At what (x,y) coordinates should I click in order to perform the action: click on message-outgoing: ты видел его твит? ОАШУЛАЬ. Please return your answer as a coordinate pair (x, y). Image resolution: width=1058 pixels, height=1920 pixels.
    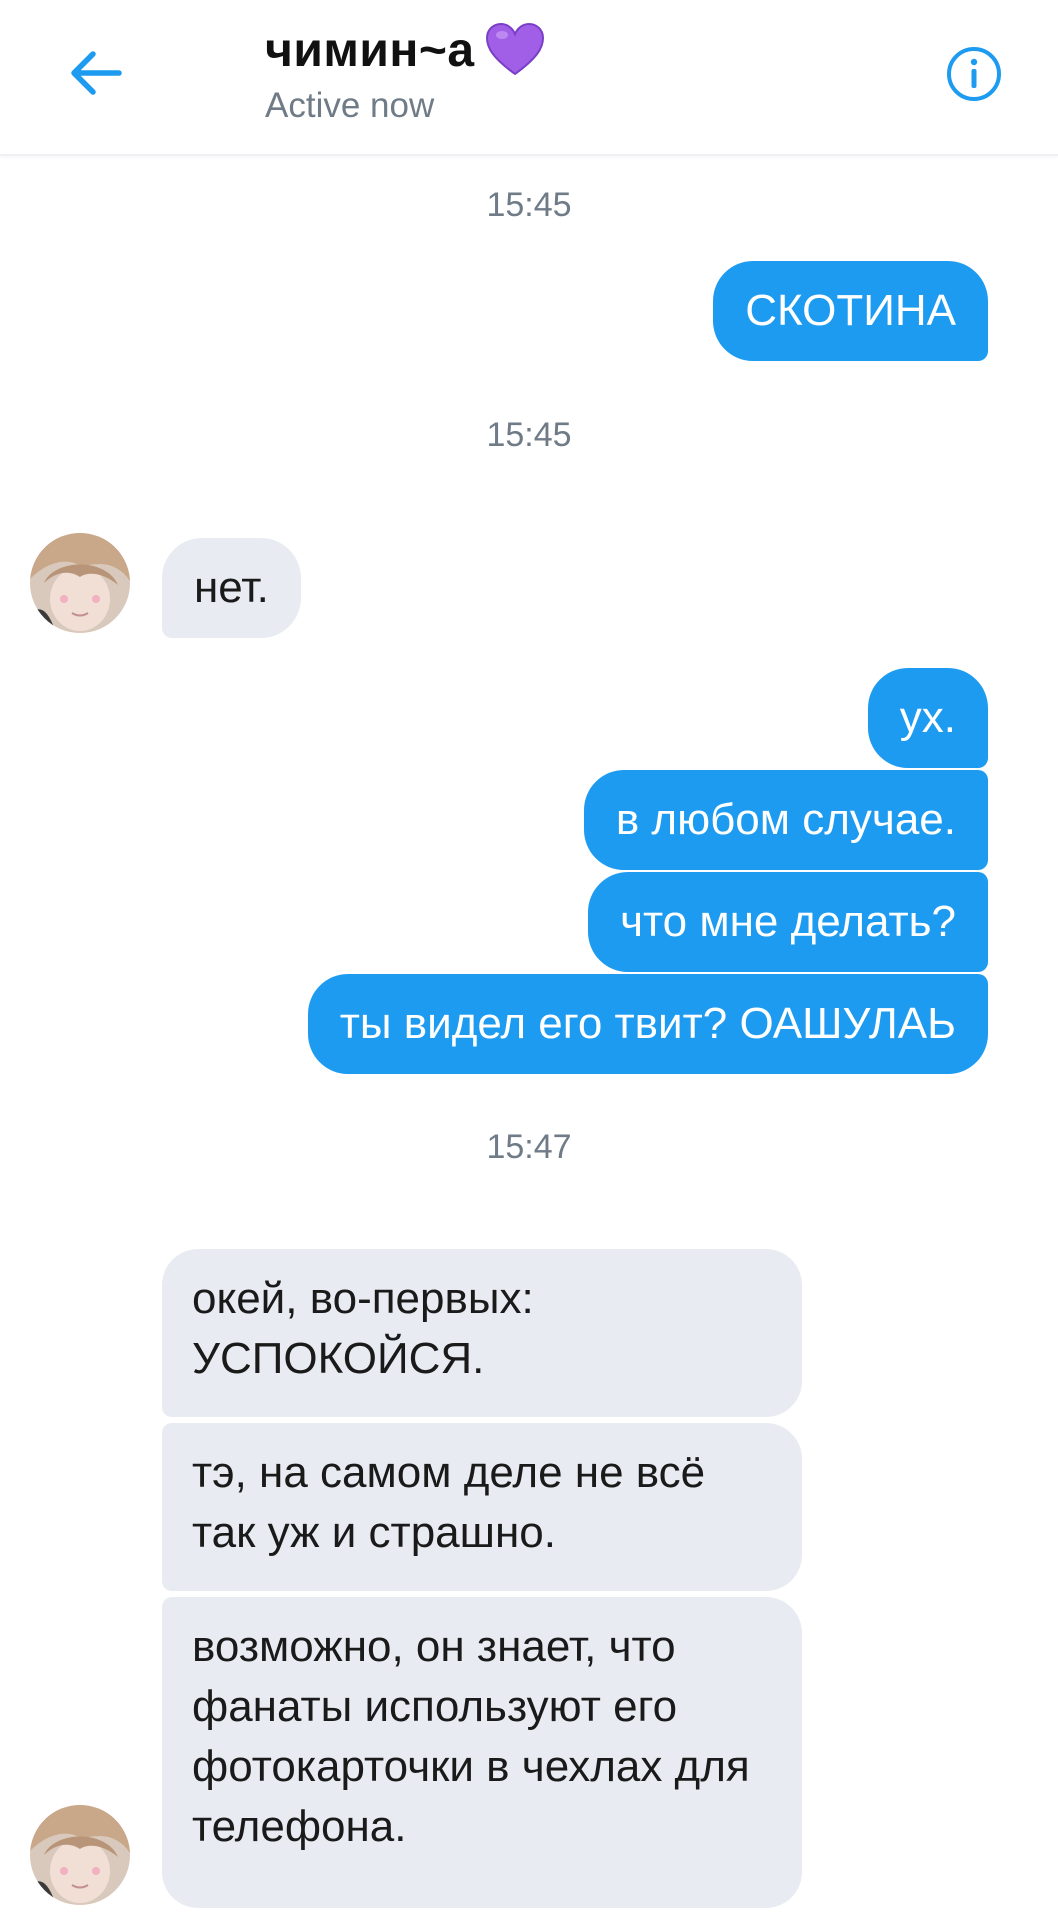
    Looking at the image, I should click on (647, 1024).